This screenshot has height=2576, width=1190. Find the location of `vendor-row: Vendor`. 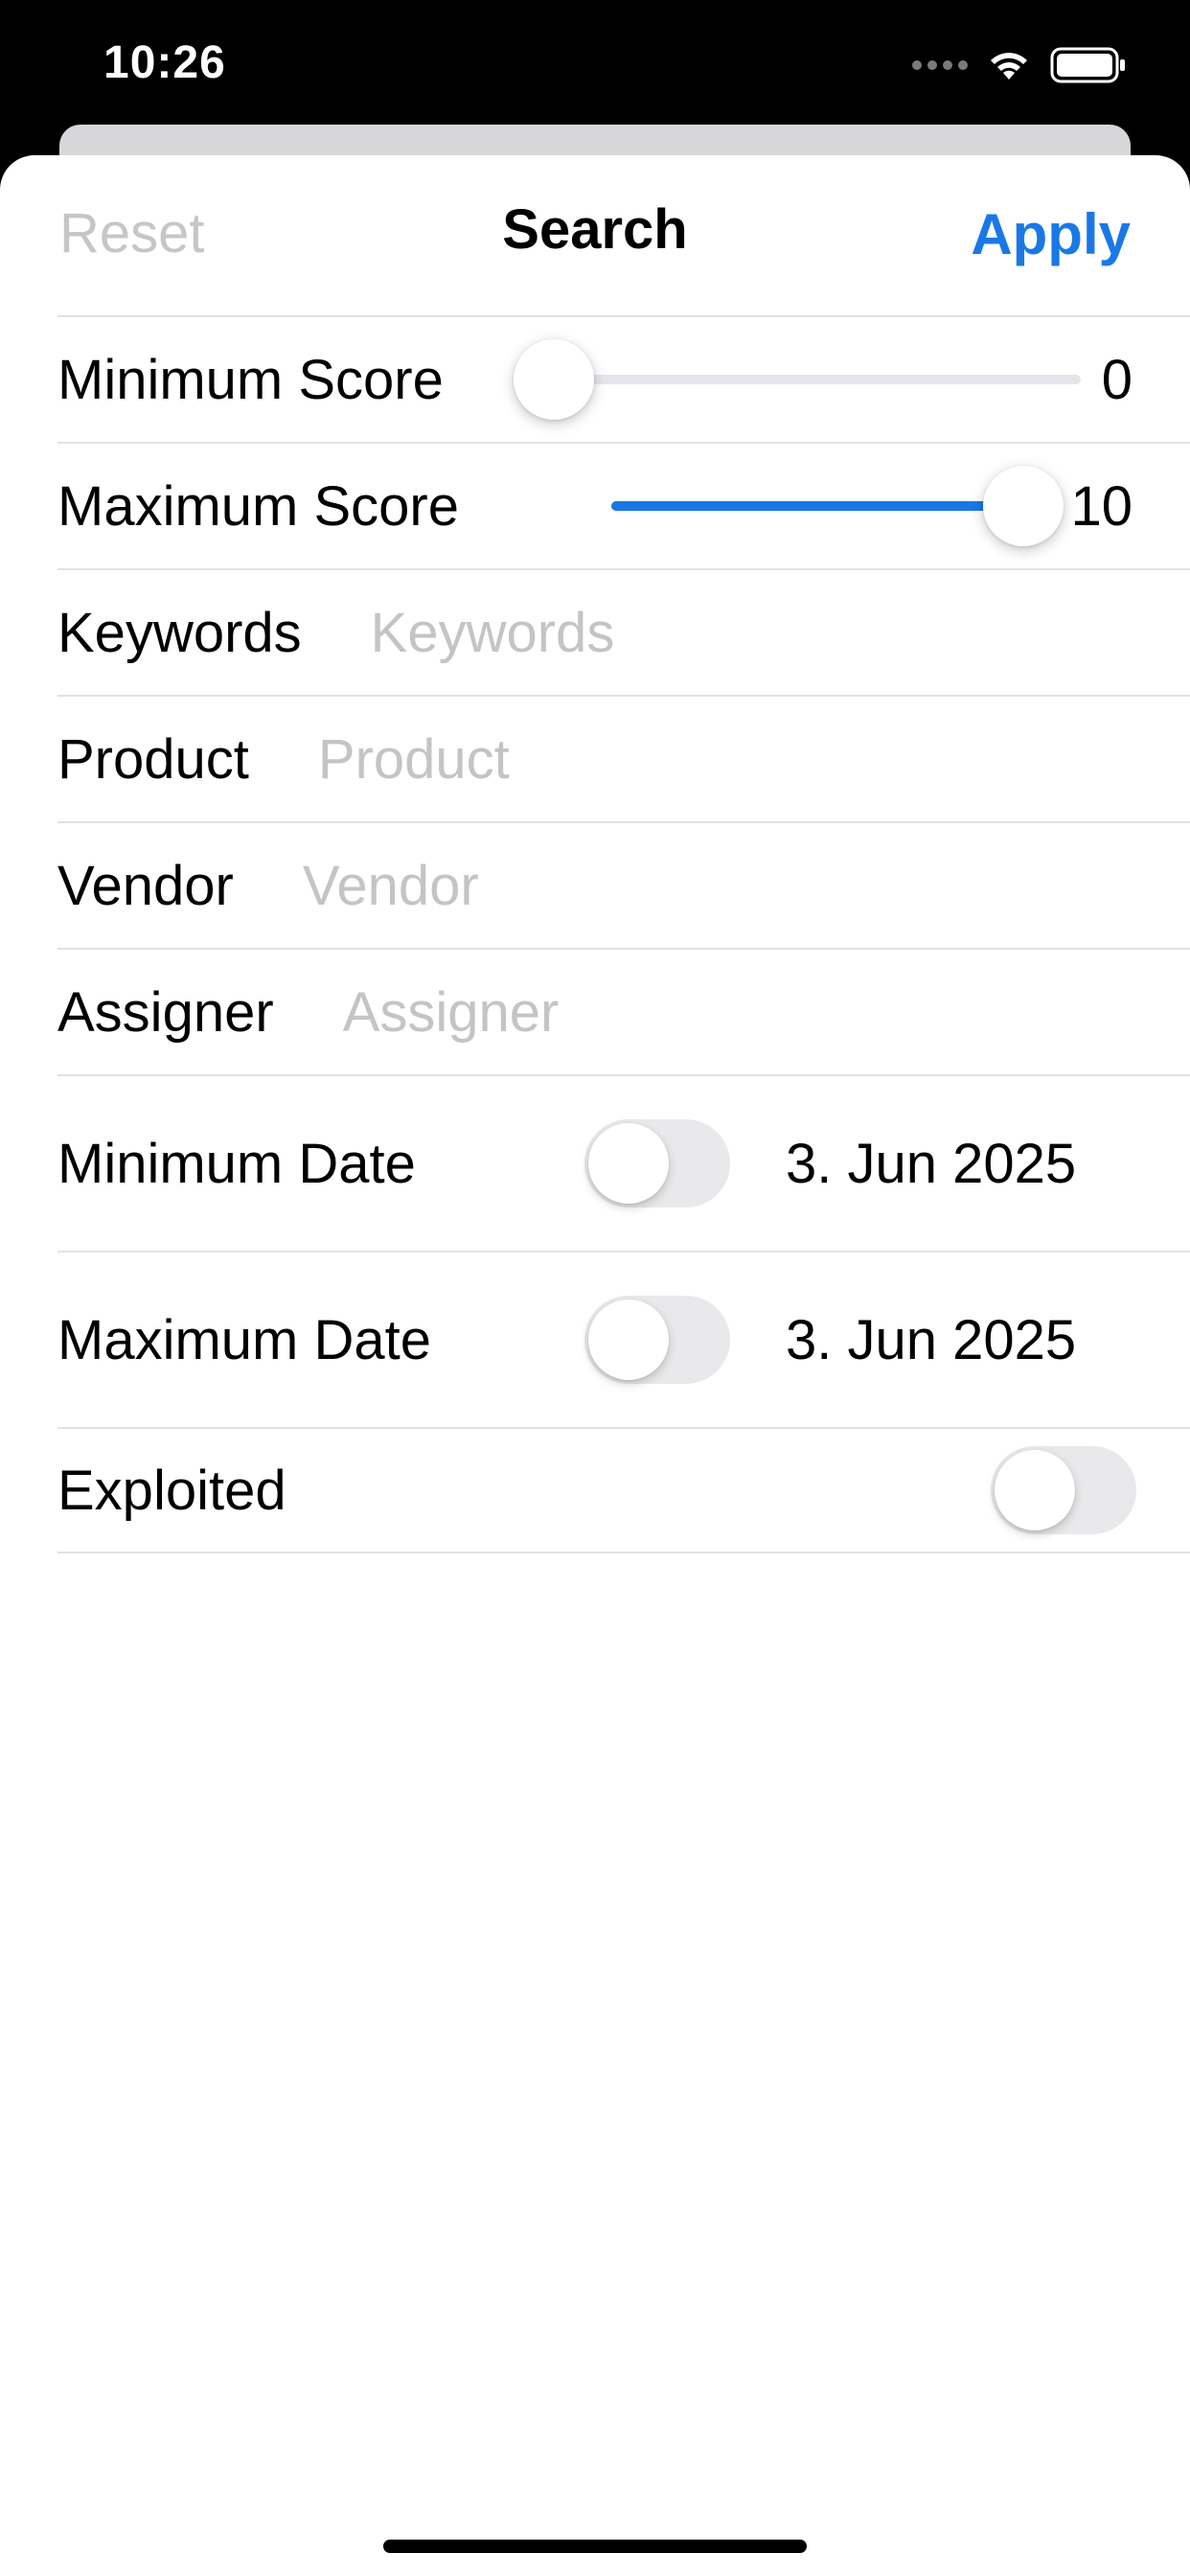

vendor-row: Vendor is located at coordinates (623, 884).